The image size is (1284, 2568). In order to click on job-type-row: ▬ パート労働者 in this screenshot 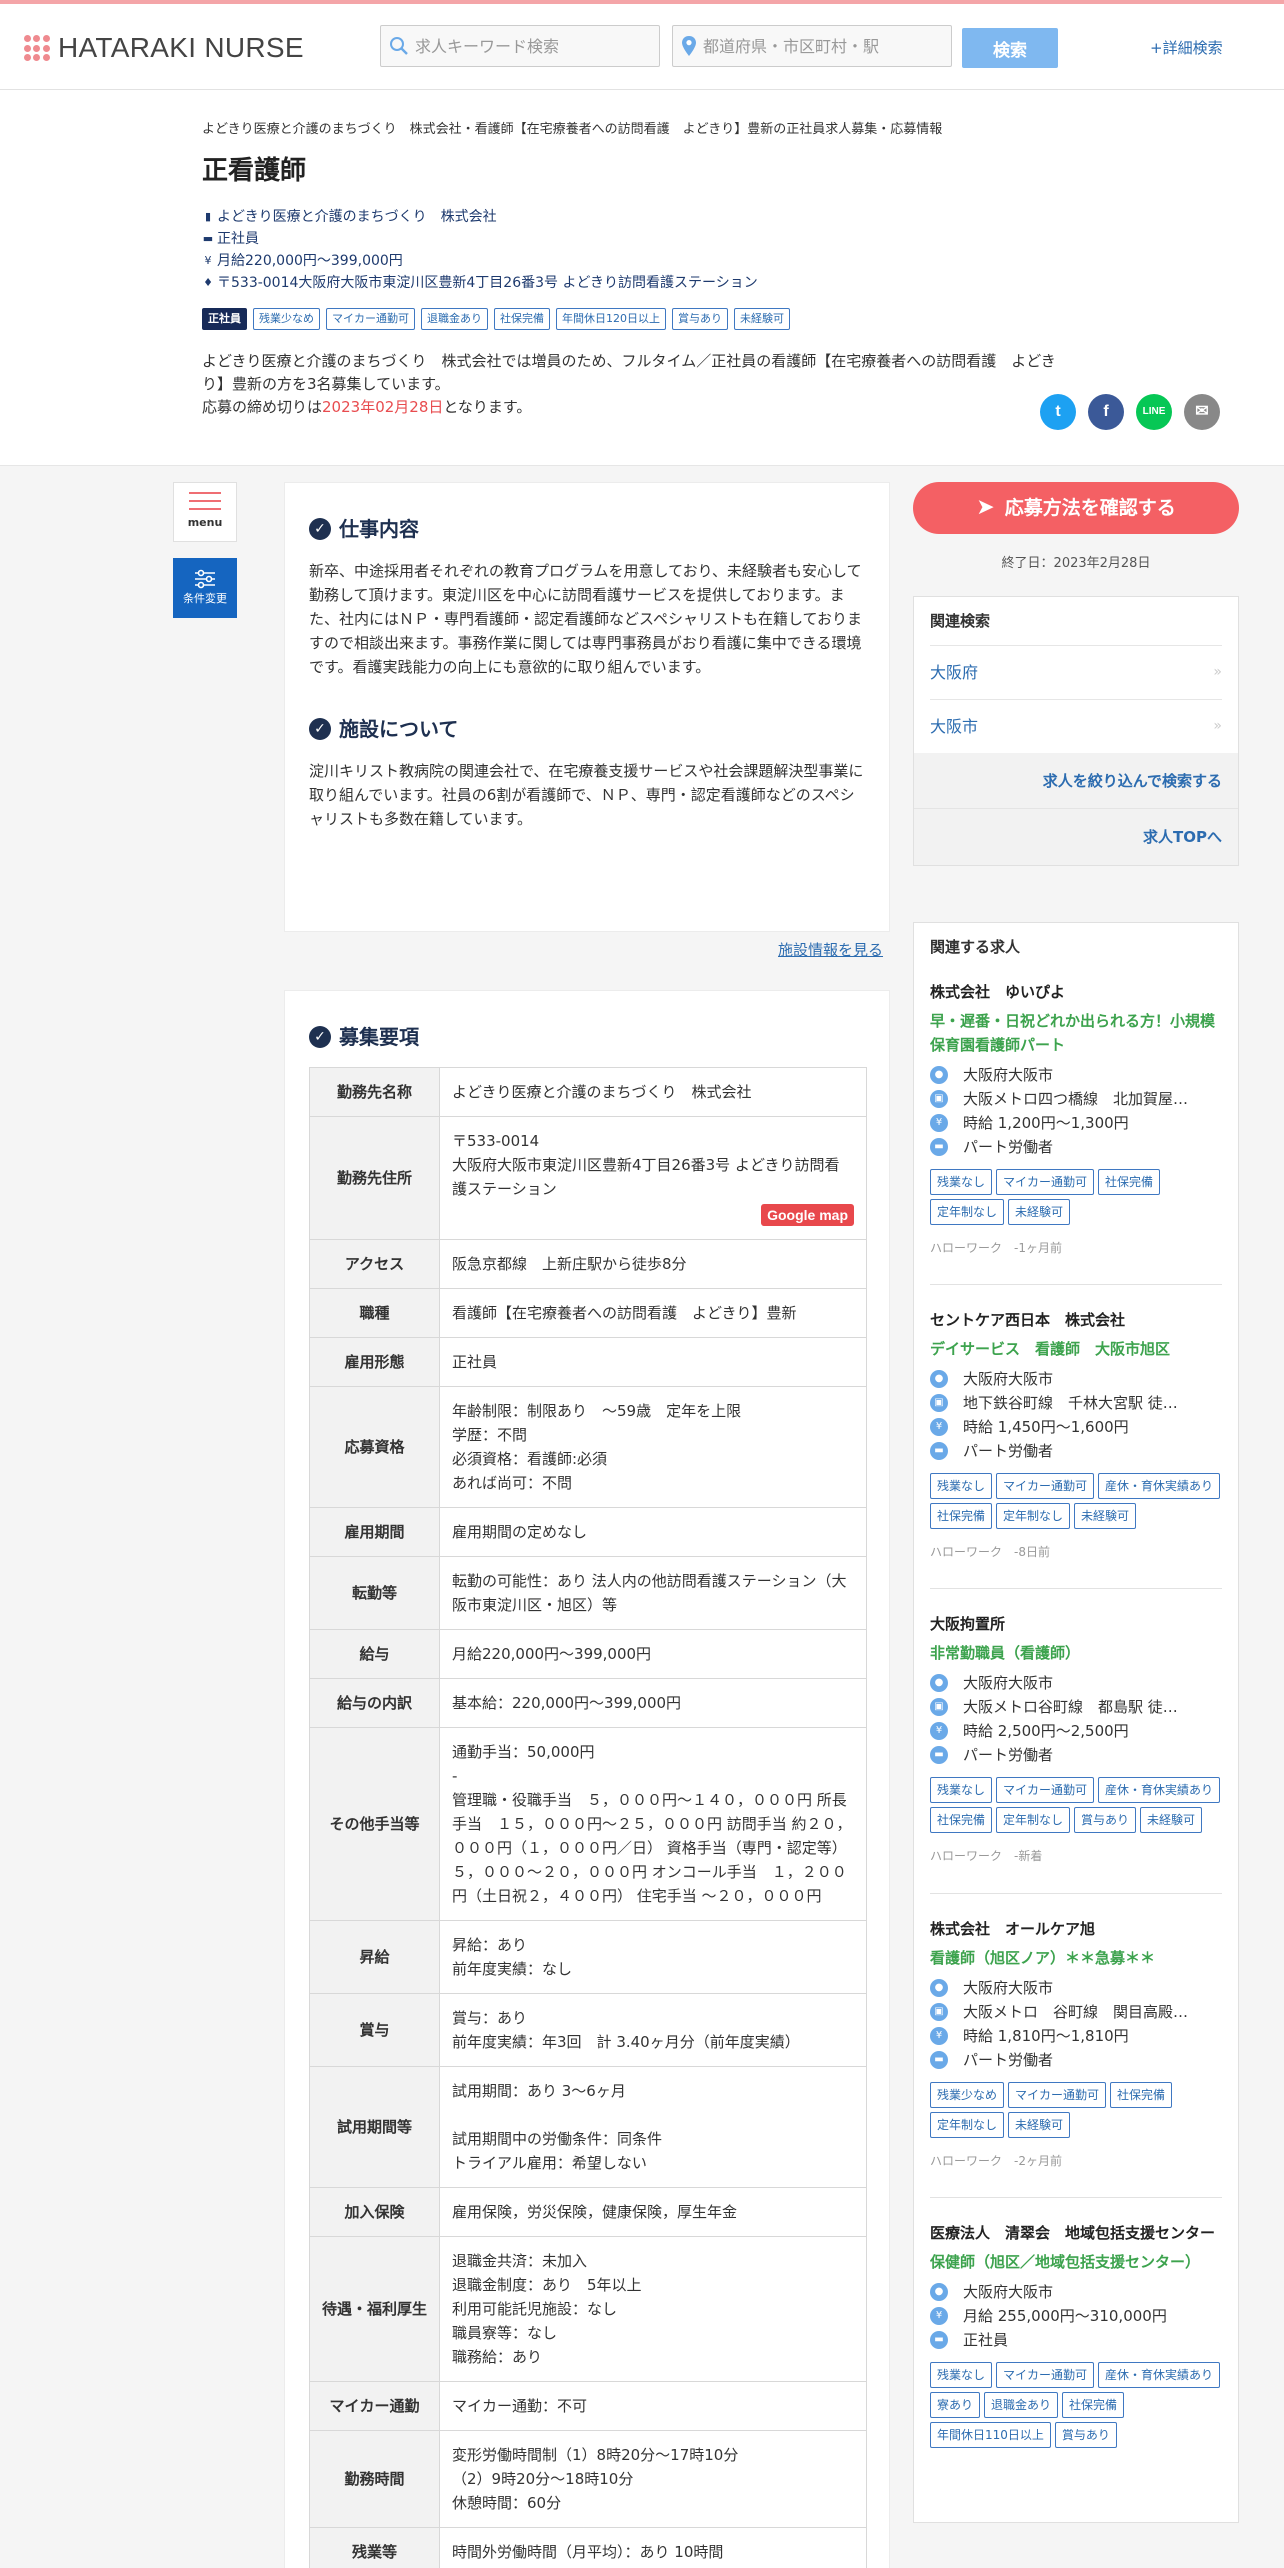, I will do `click(1076, 1147)`.